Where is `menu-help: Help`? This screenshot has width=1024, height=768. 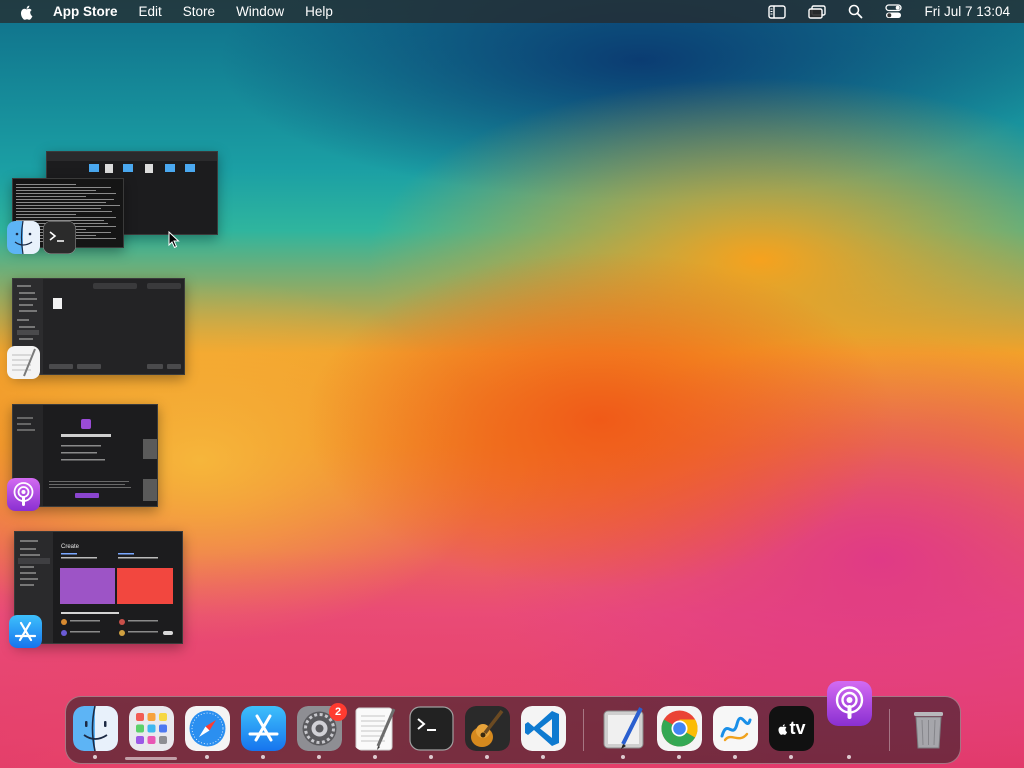
menu-help: Help is located at coordinates (319, 11).